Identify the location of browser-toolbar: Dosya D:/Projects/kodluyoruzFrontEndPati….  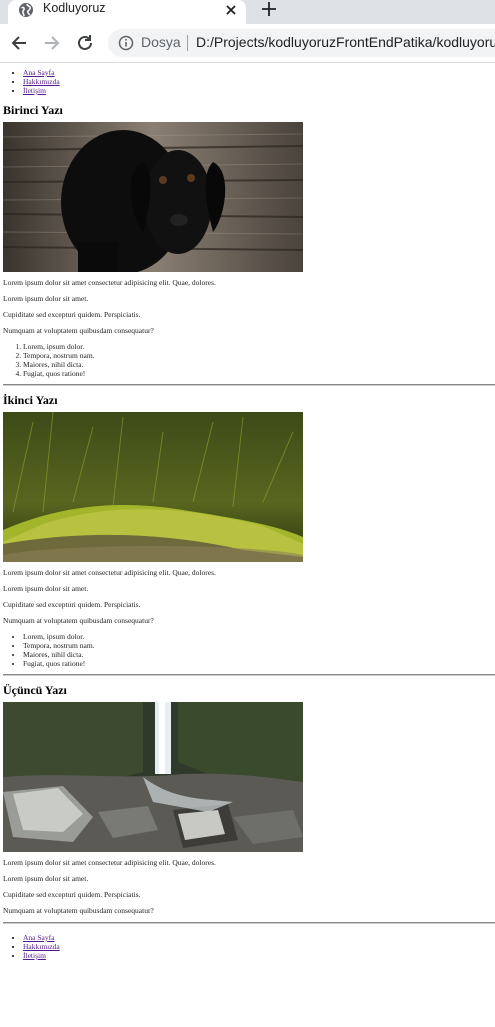
(247, 43).